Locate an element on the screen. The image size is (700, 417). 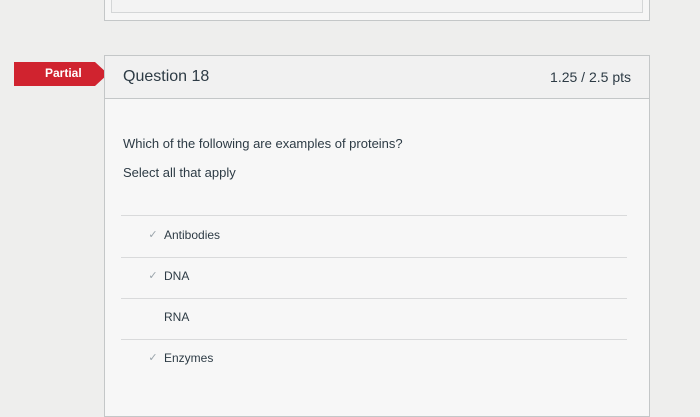
answer-label: RNA is located at coordinates (177, 317).